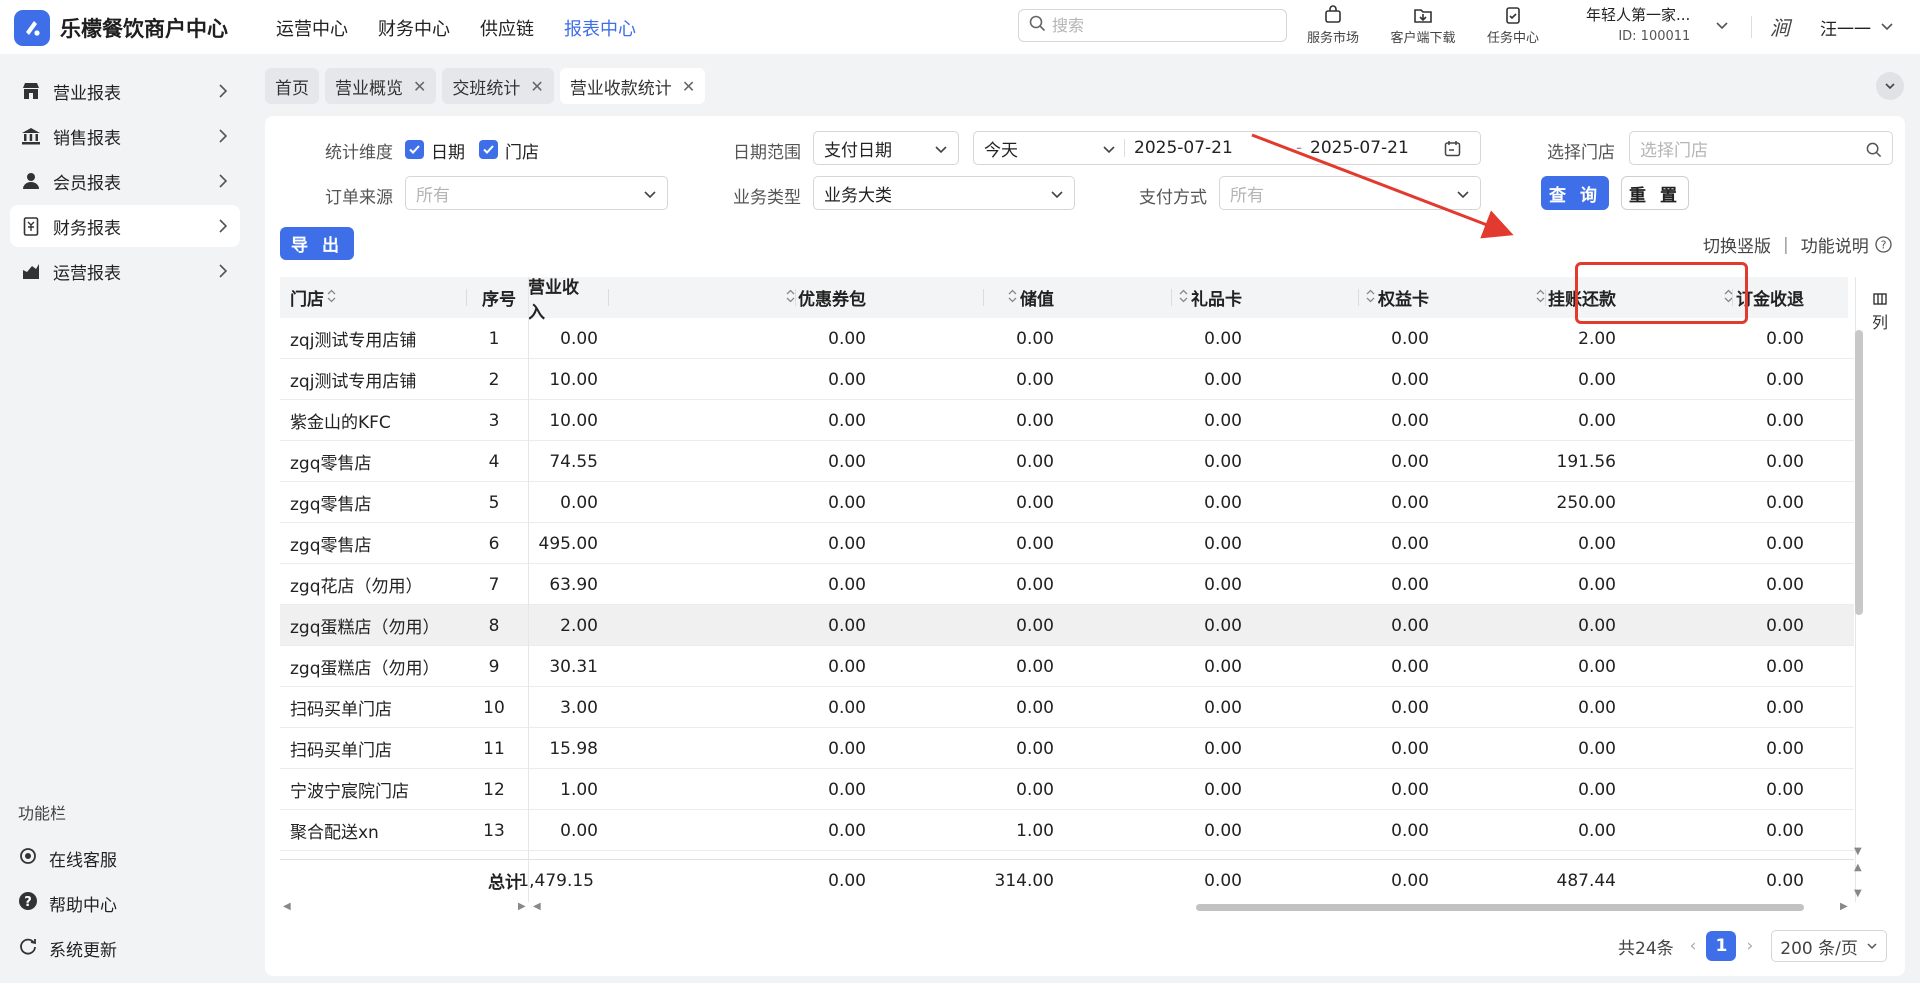 The width and height of the screenshot is (1920, 983). What do you see at coordinates (1423, 25) in the screenshot?
I see `client-download-button: 客户端下载` at bounding box center [1423, 25].